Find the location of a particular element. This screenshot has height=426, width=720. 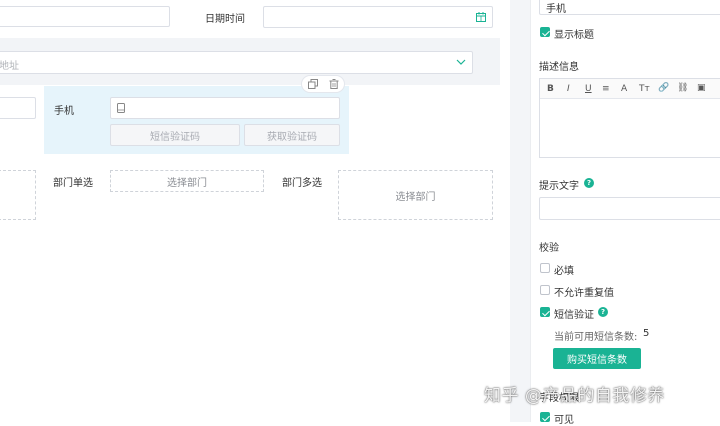

left-partial-input is located at coordinates (18, 108).